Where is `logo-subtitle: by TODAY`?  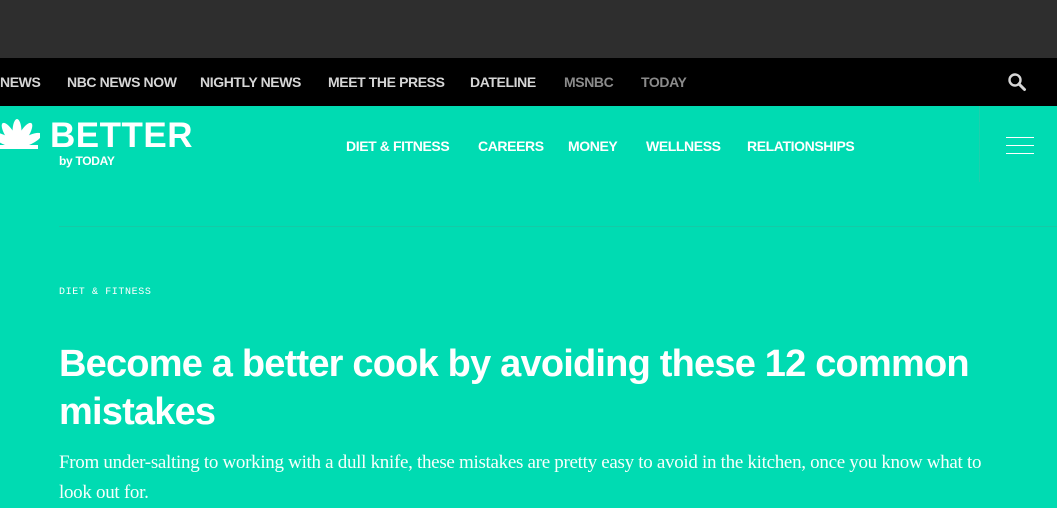 logo-subtitle: by TODAY is located at coordinates (87, 161).